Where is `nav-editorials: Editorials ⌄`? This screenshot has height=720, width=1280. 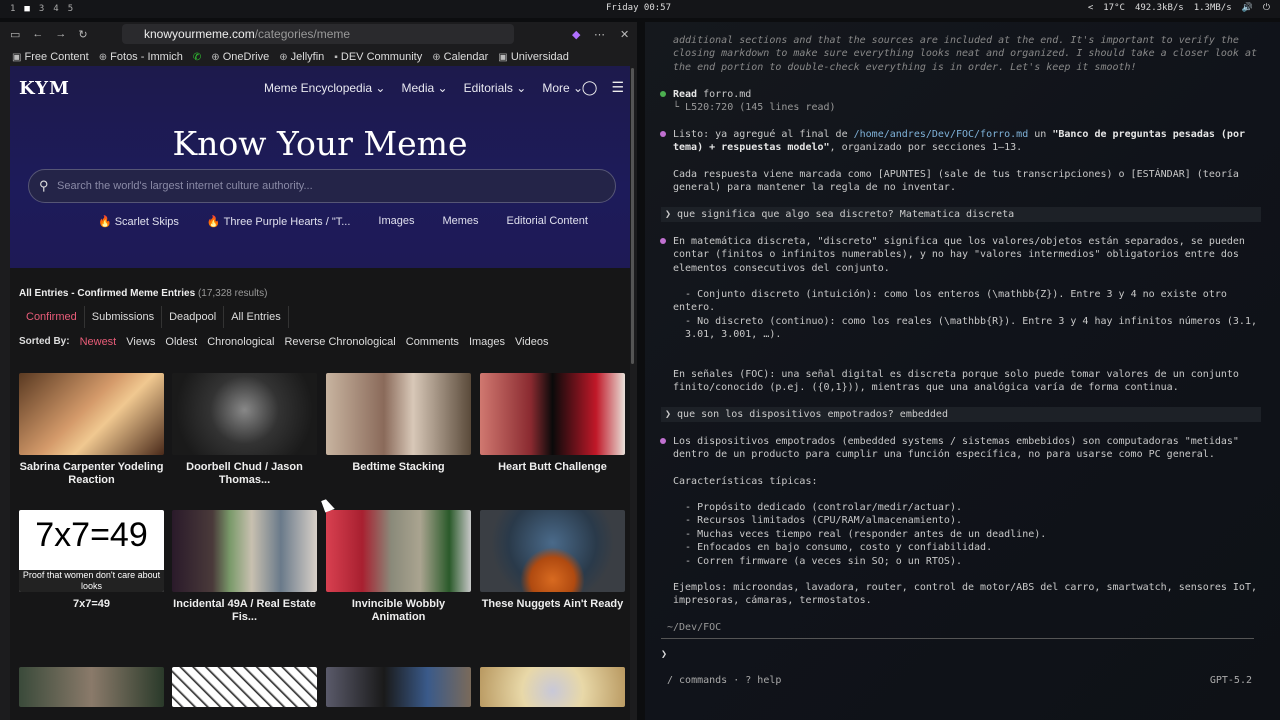
nav-editorials: Editorials ⌄ is located at coordinates (495, 88).